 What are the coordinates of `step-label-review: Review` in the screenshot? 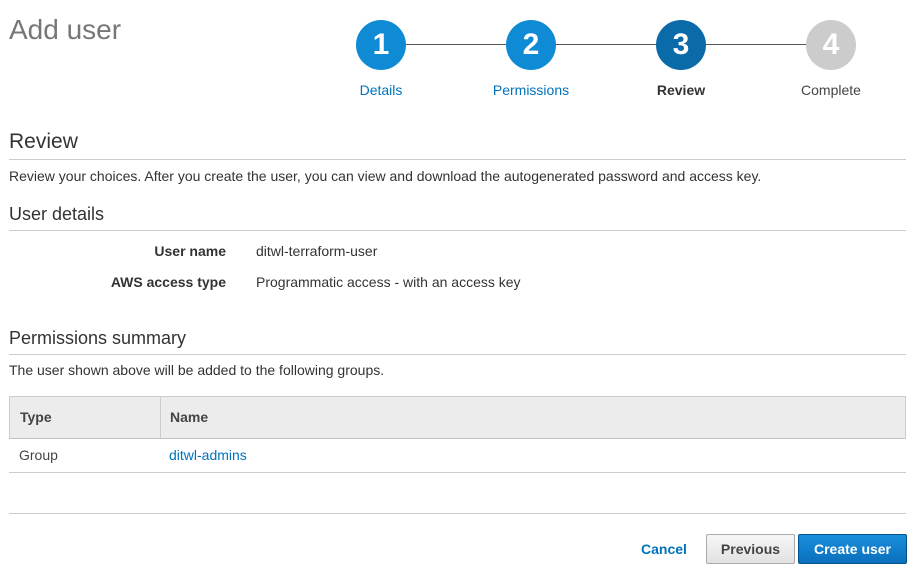 It's located at (681, 90).